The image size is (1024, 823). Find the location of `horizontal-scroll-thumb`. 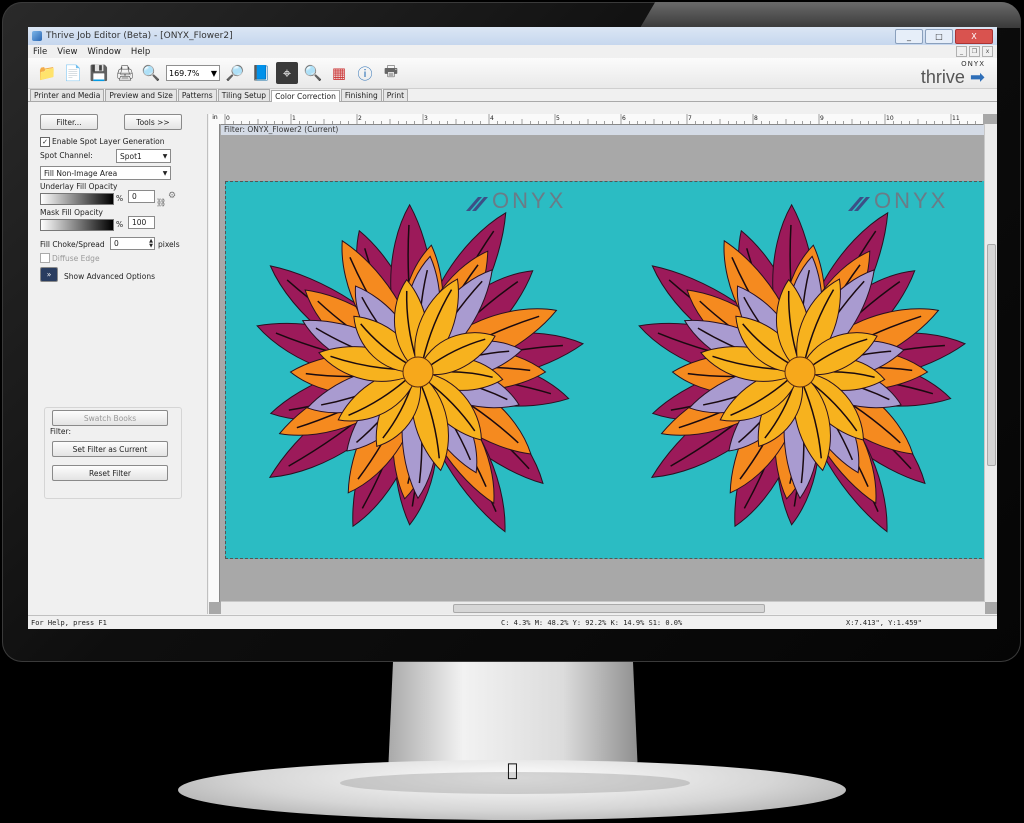

horizontal-scroll-thumb is located at coordinates (609, 608).